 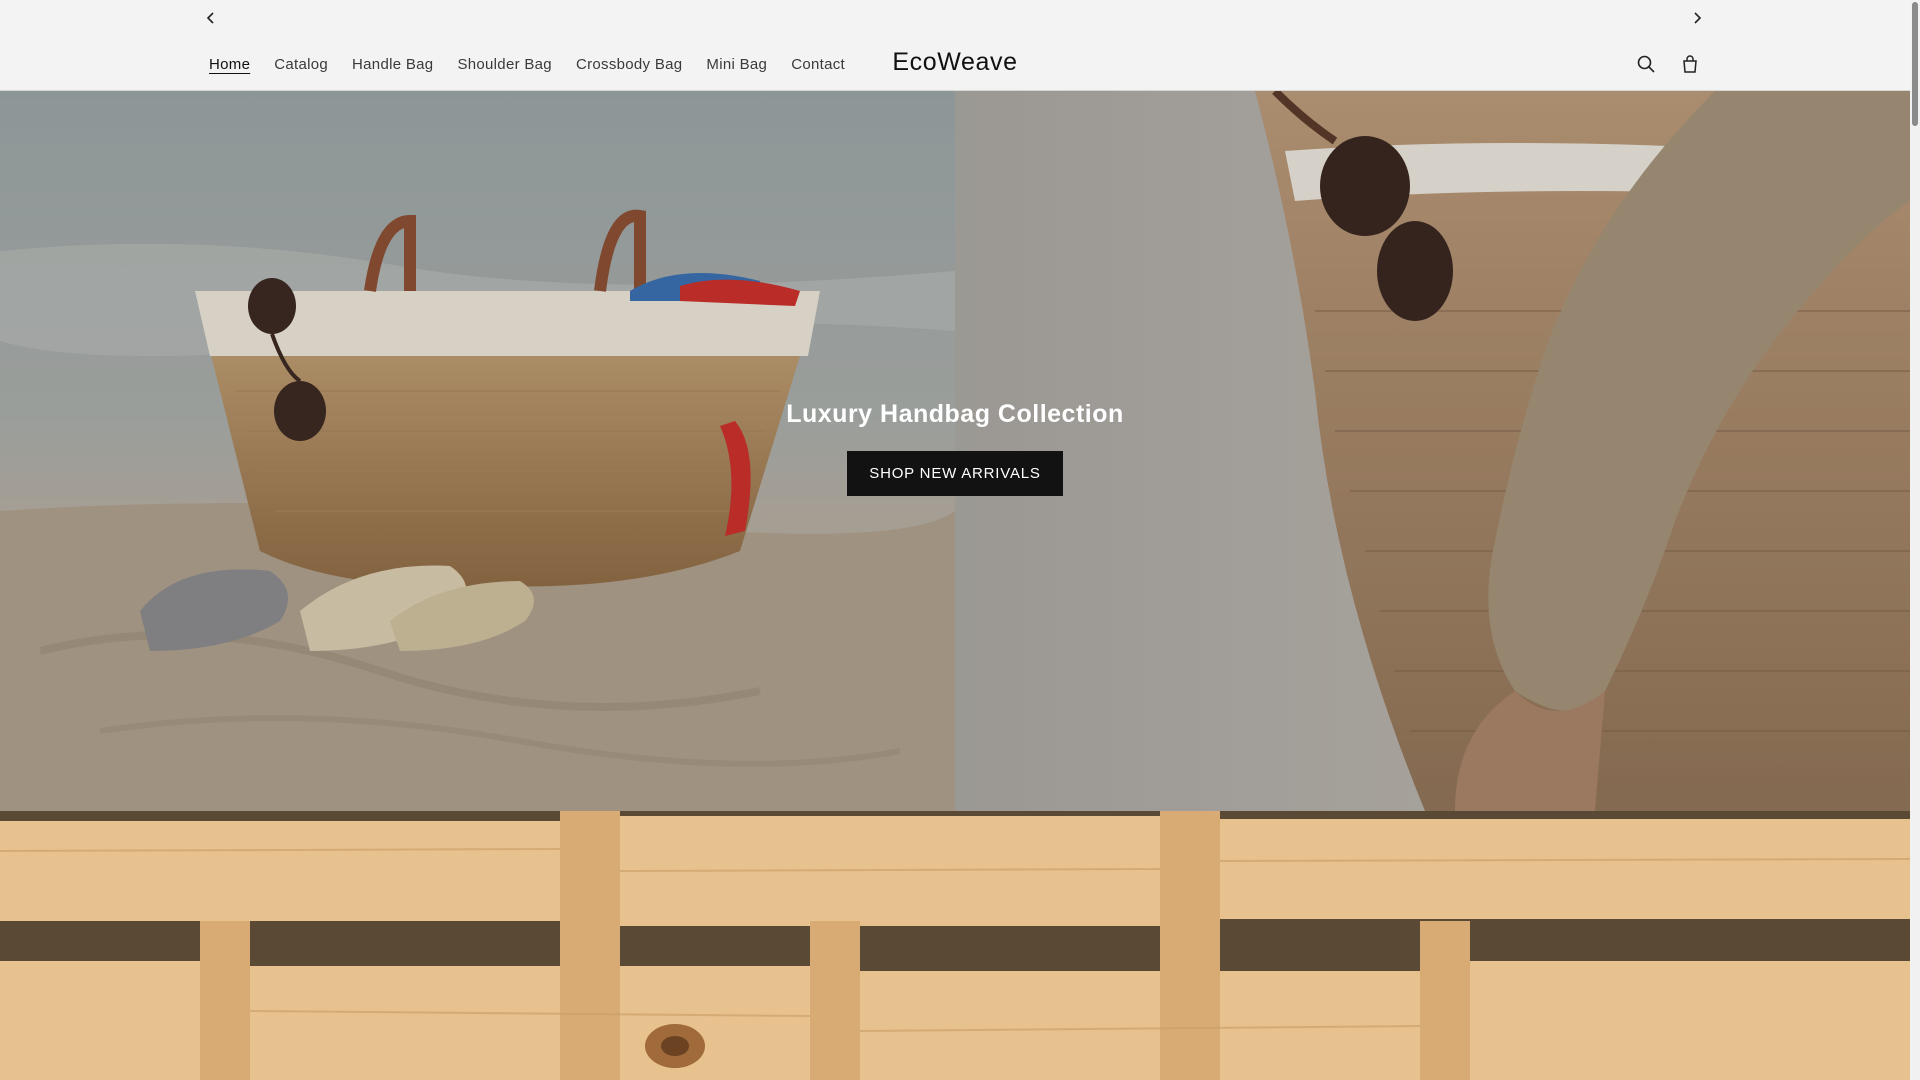 What do you see at coordinates (1646, 64) in the screenshot?
I see `search-icon` at bounding box center [1646, 64].